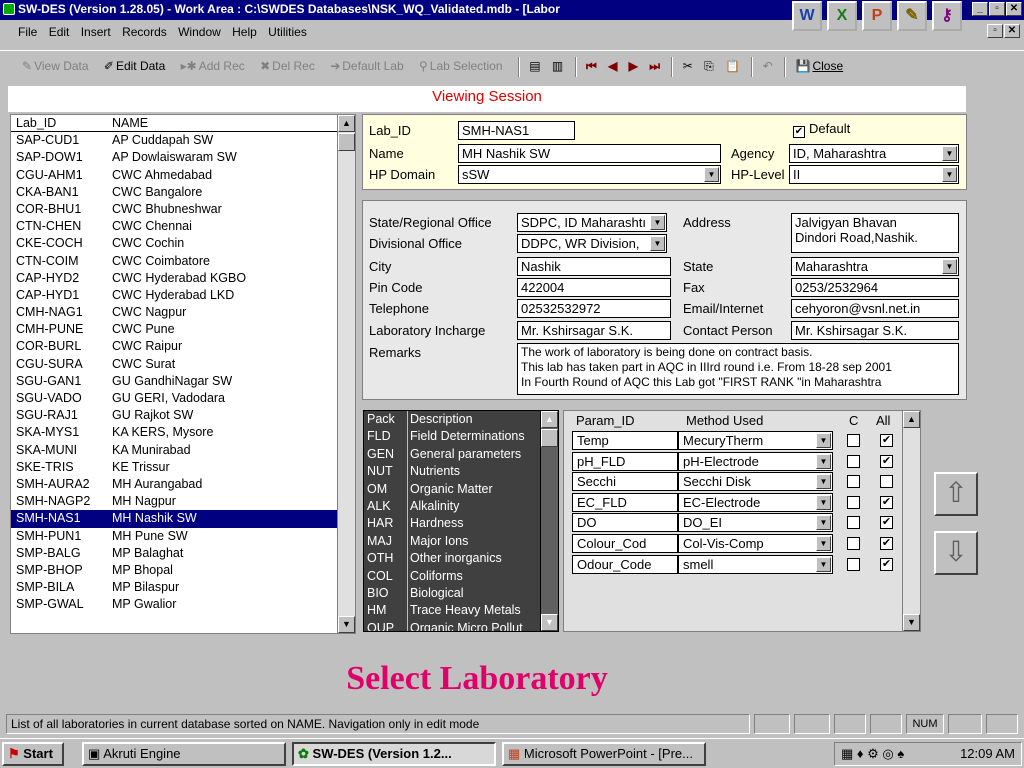  Describe the element at coordinates (625, 543) in the screenshot. I see `param-id-cell: Colour_Cod` at that location.